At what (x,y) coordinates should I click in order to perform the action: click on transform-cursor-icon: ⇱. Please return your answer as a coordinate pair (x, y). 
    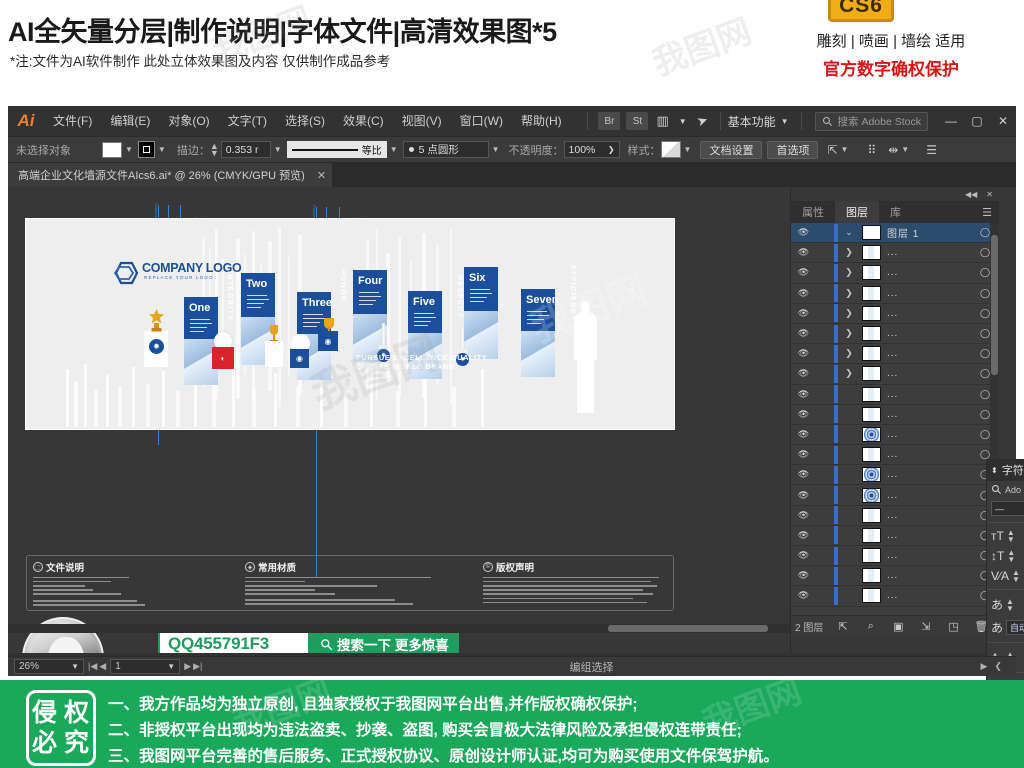
    Looking at the image, I should click on (832, 150).